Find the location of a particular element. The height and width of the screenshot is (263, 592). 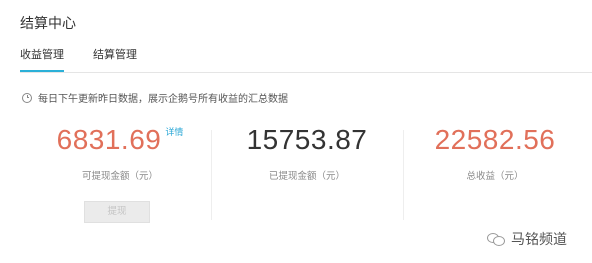

details-link: 详情 is located at coordinates (174, 132).